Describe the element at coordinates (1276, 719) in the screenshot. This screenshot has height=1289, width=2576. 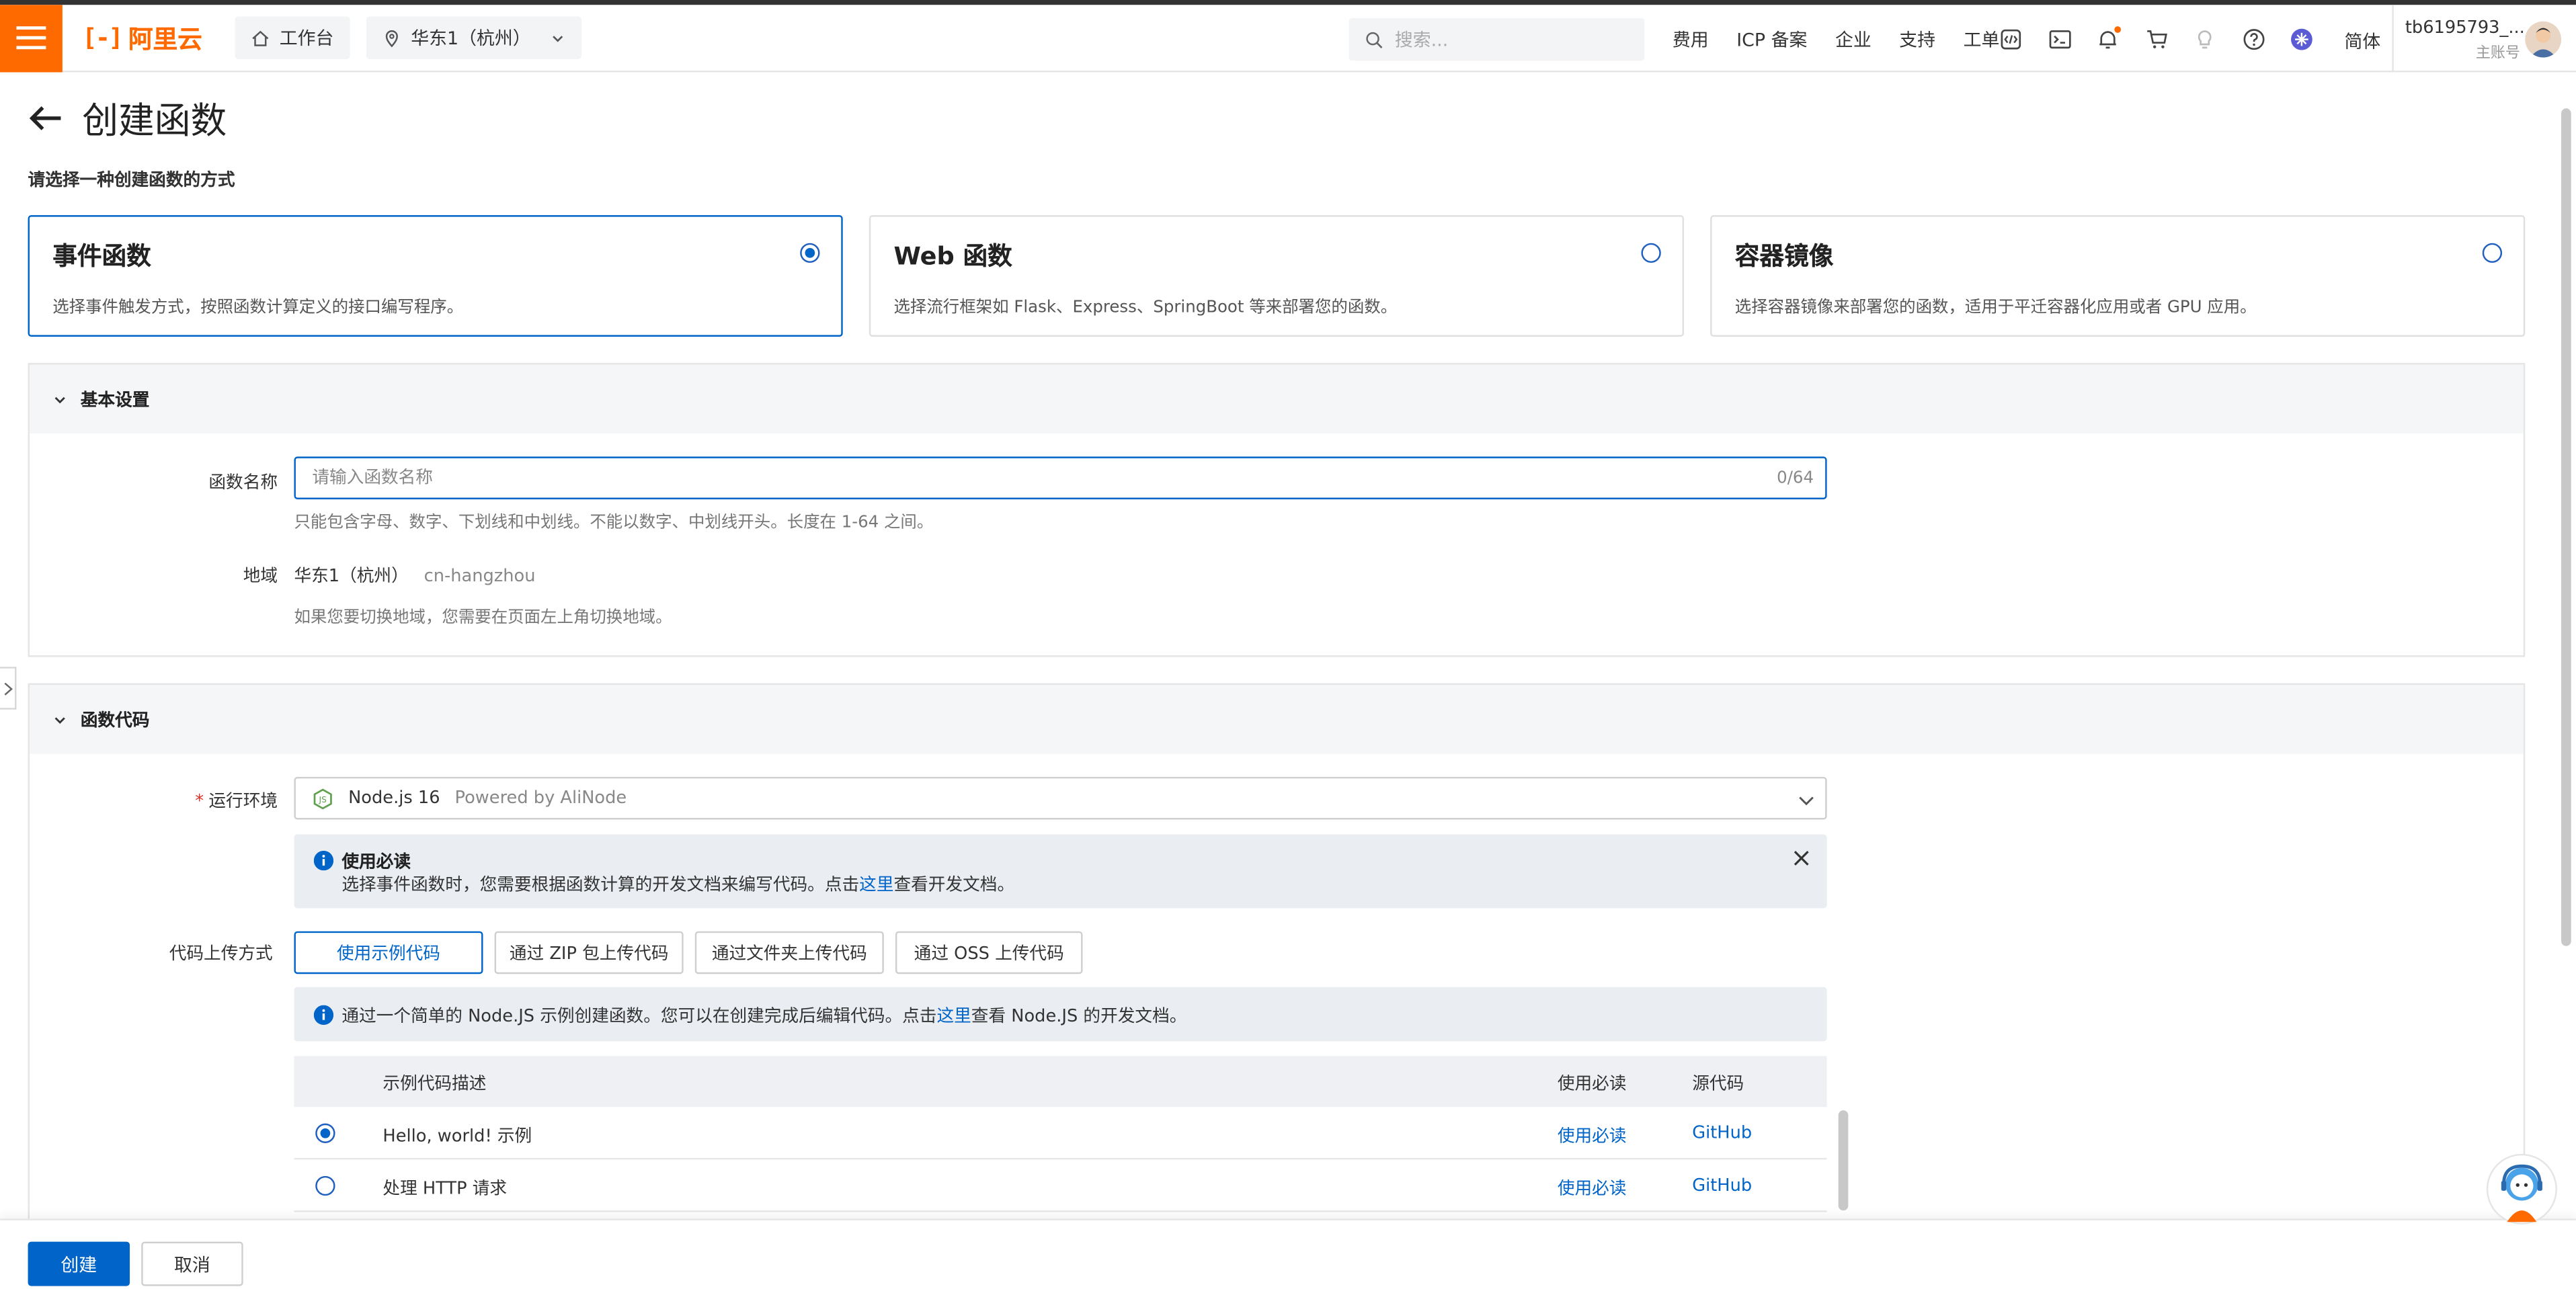
I see `function-code-header: 函数代码` at that location.